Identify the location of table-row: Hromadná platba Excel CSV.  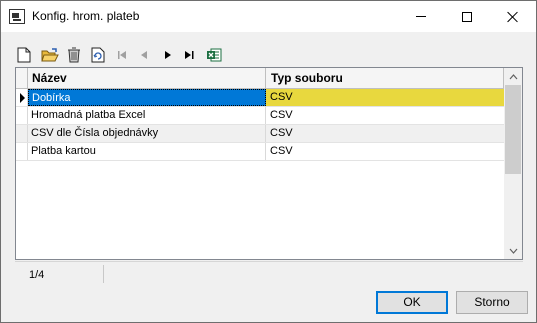
(260, 116).